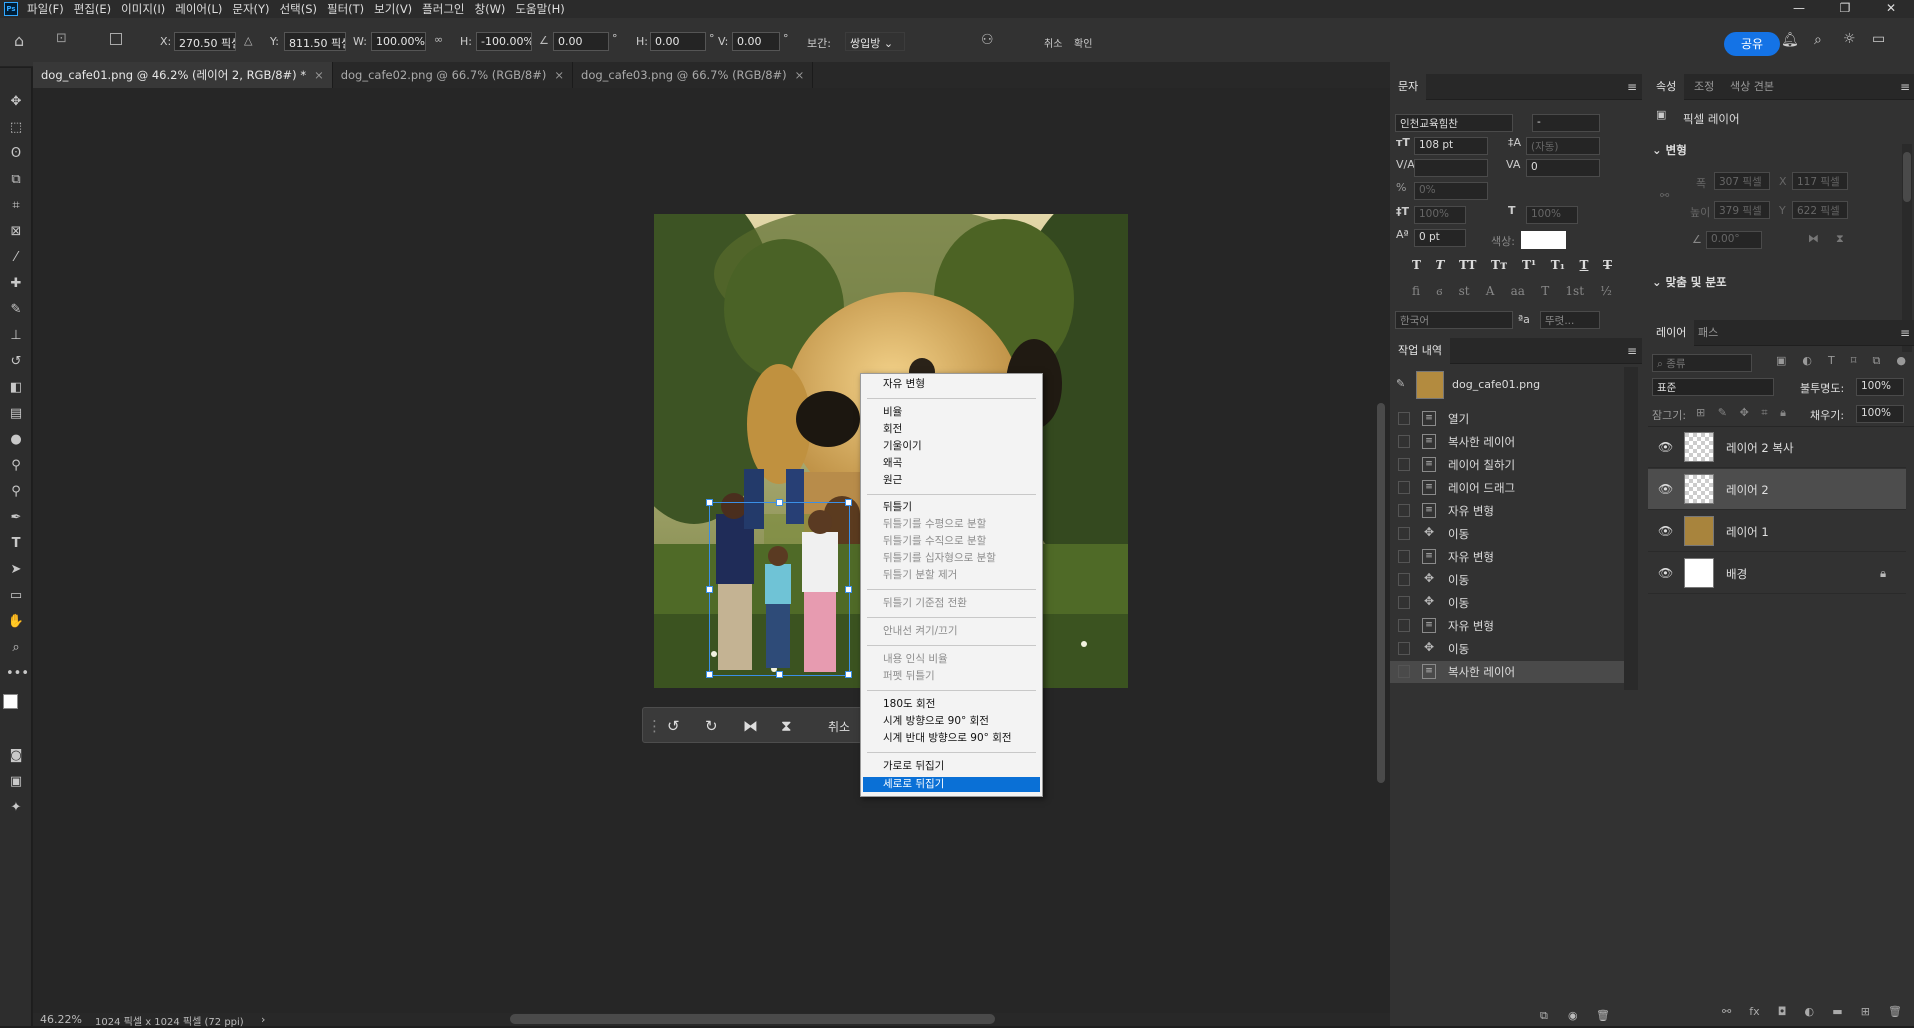 This screenshot has height=1028, width=1914. Describe the element at coordinates (1883, 573) in the screenshot. I see `layer-lock-icon: 🔒︎` at that location.